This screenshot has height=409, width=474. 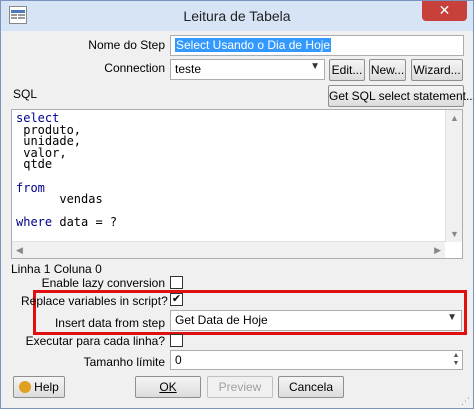 What do you see at coordinates (453, 176) in the screenshot?
I see `vertical-scrollbar: ▲ ▼` at bounding box center [453, 176].